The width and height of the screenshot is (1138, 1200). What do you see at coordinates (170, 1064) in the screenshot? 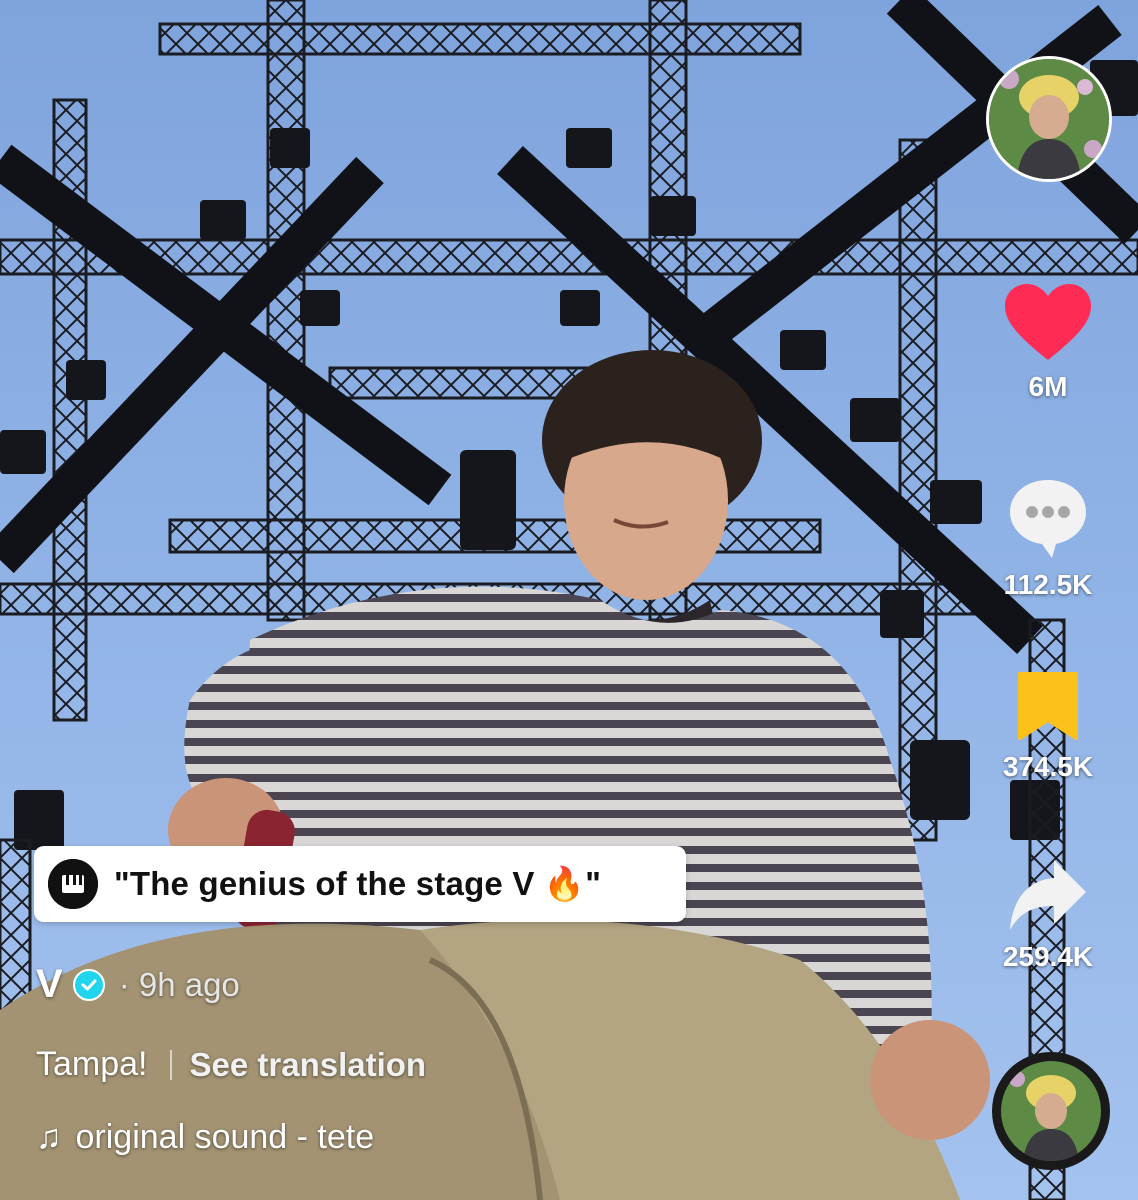
I see `divider` at bounding box center [170, 1064].